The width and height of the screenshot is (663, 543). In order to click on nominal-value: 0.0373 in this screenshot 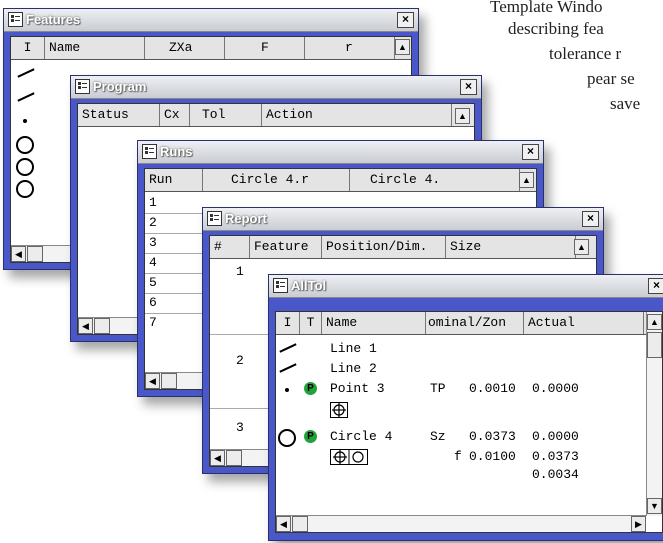, I will do `click(492, 436)`.